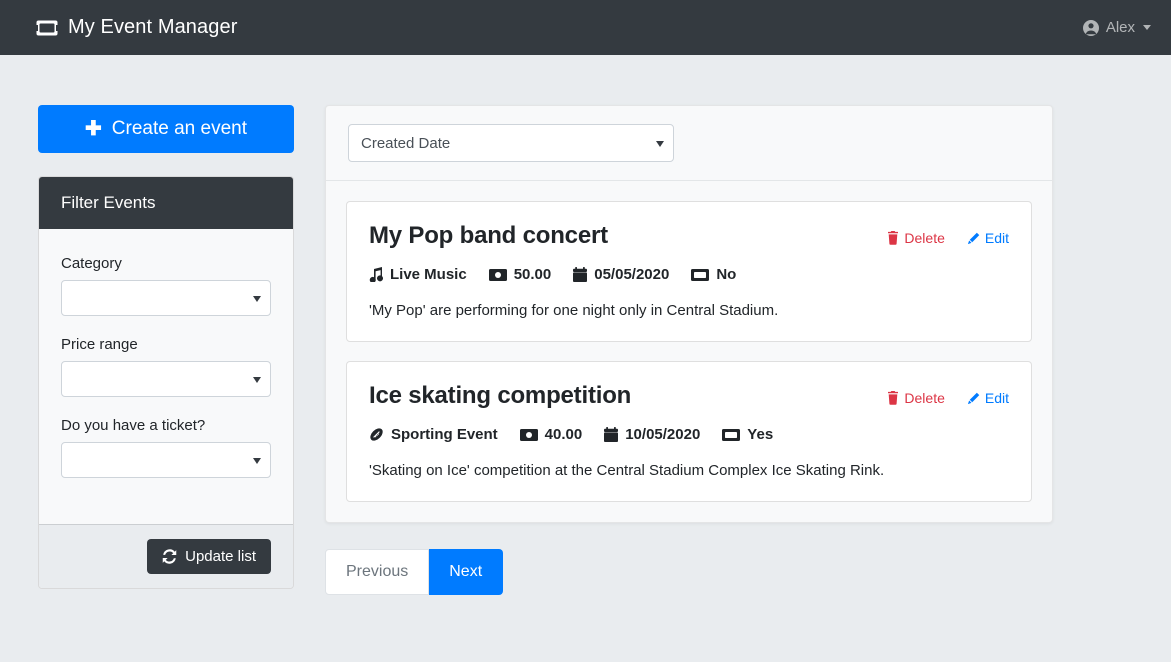 The height and width of the screenshot is (662, 1171). What do you see at coordinates (93, 129) in the screenshot?
I see `plus-icon: ✚` at bounding box center [93, 129].